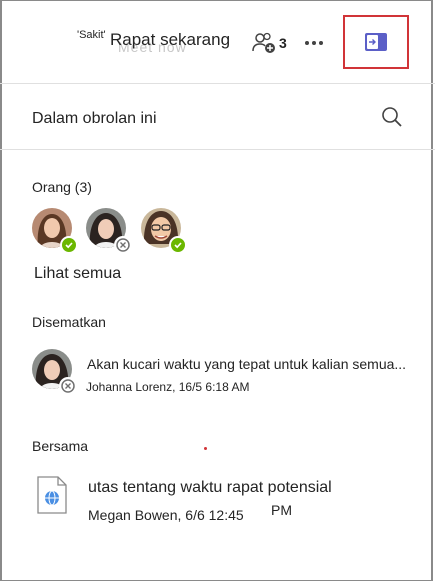  What do you see at coordinates (281, 510) in the screenshot?
I see `shared-file-meta-suffix: PM` at bounding box center [281, 510].